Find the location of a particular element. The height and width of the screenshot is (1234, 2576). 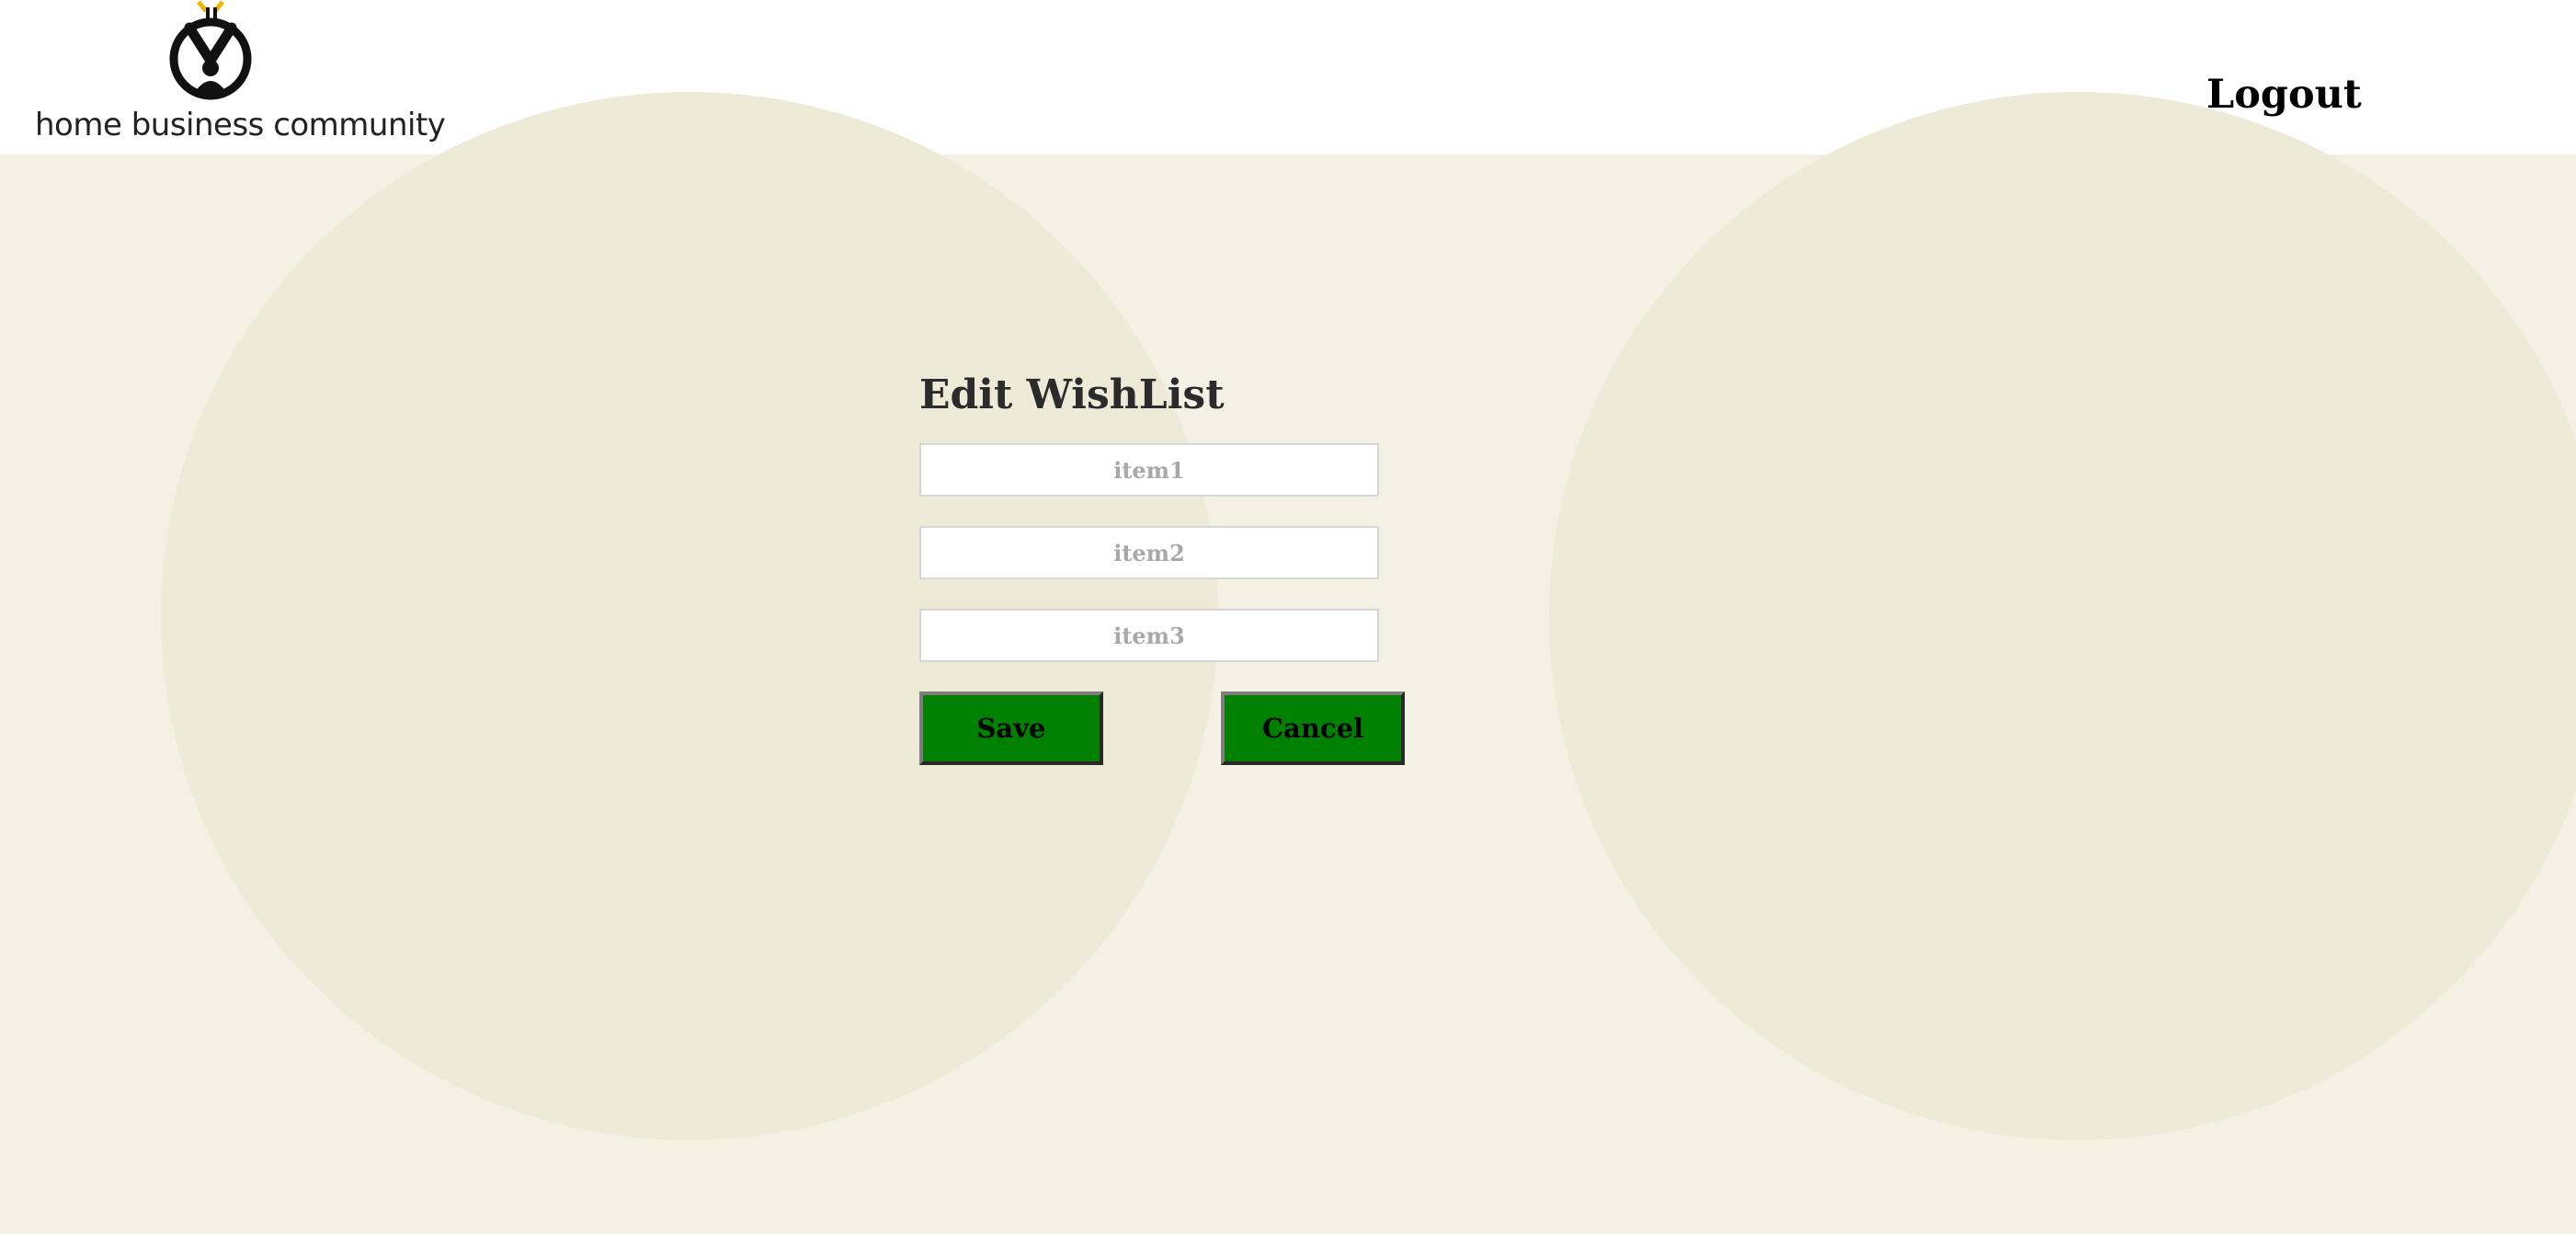

site-logo: home business community is located at coordinates (240, 73).